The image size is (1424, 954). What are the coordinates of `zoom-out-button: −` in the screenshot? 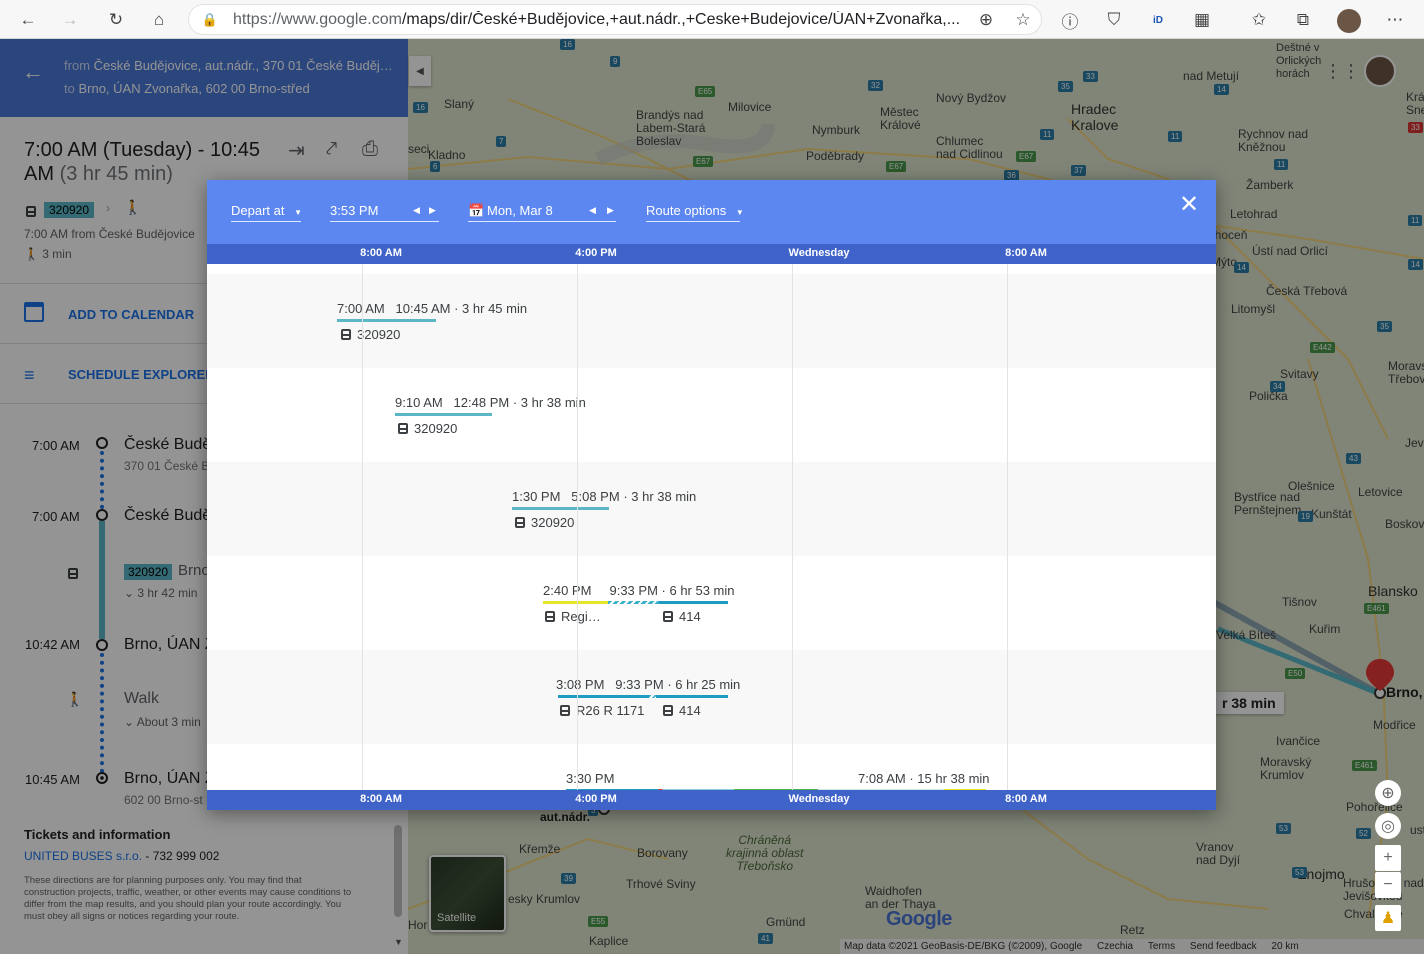 It's located at (1388, 885).